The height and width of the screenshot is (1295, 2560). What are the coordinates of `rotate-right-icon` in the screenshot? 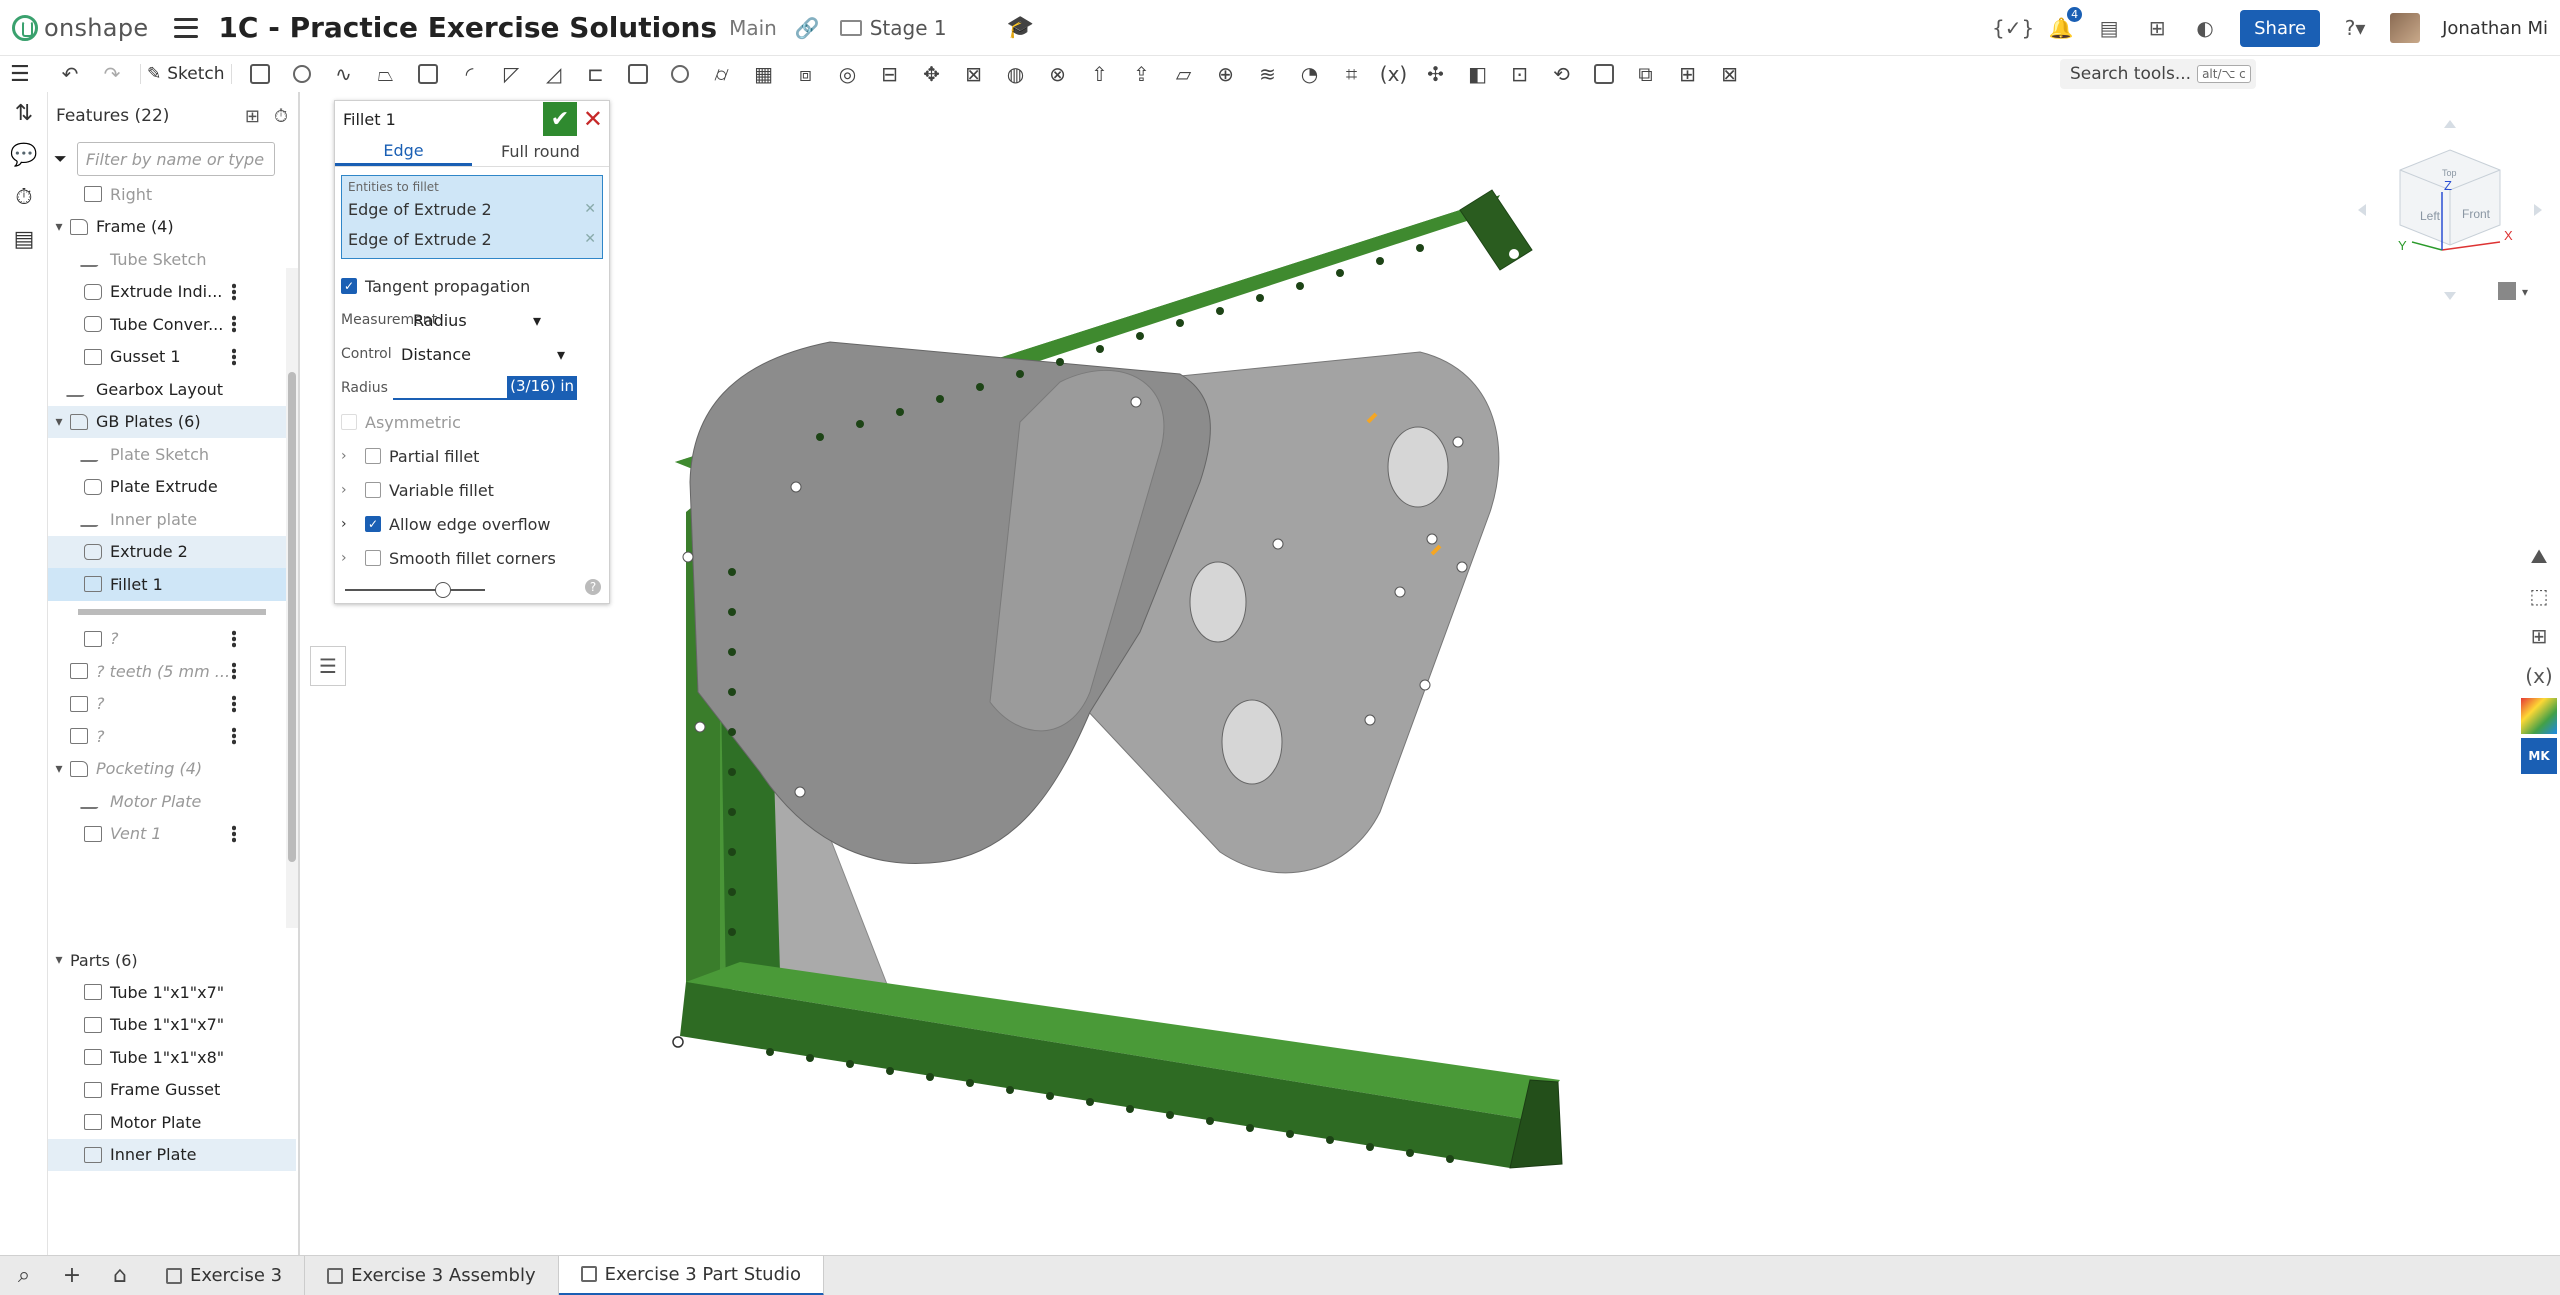 It's located at (2538, 210).